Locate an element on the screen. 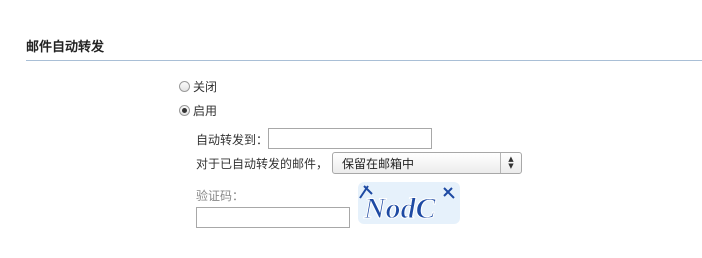  forward-to-label: 自动转发到： is located at coordinates (232, 140).